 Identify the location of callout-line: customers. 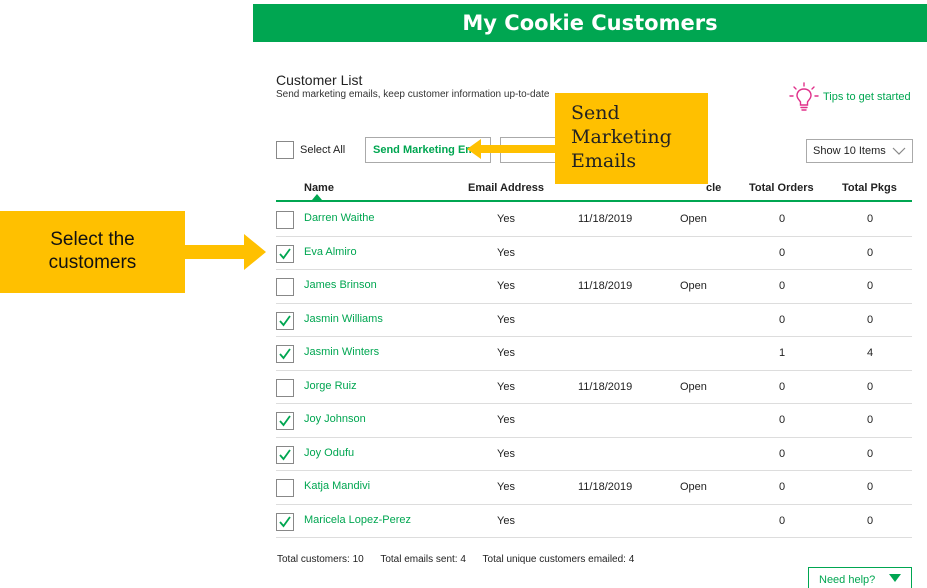
(92, 262).